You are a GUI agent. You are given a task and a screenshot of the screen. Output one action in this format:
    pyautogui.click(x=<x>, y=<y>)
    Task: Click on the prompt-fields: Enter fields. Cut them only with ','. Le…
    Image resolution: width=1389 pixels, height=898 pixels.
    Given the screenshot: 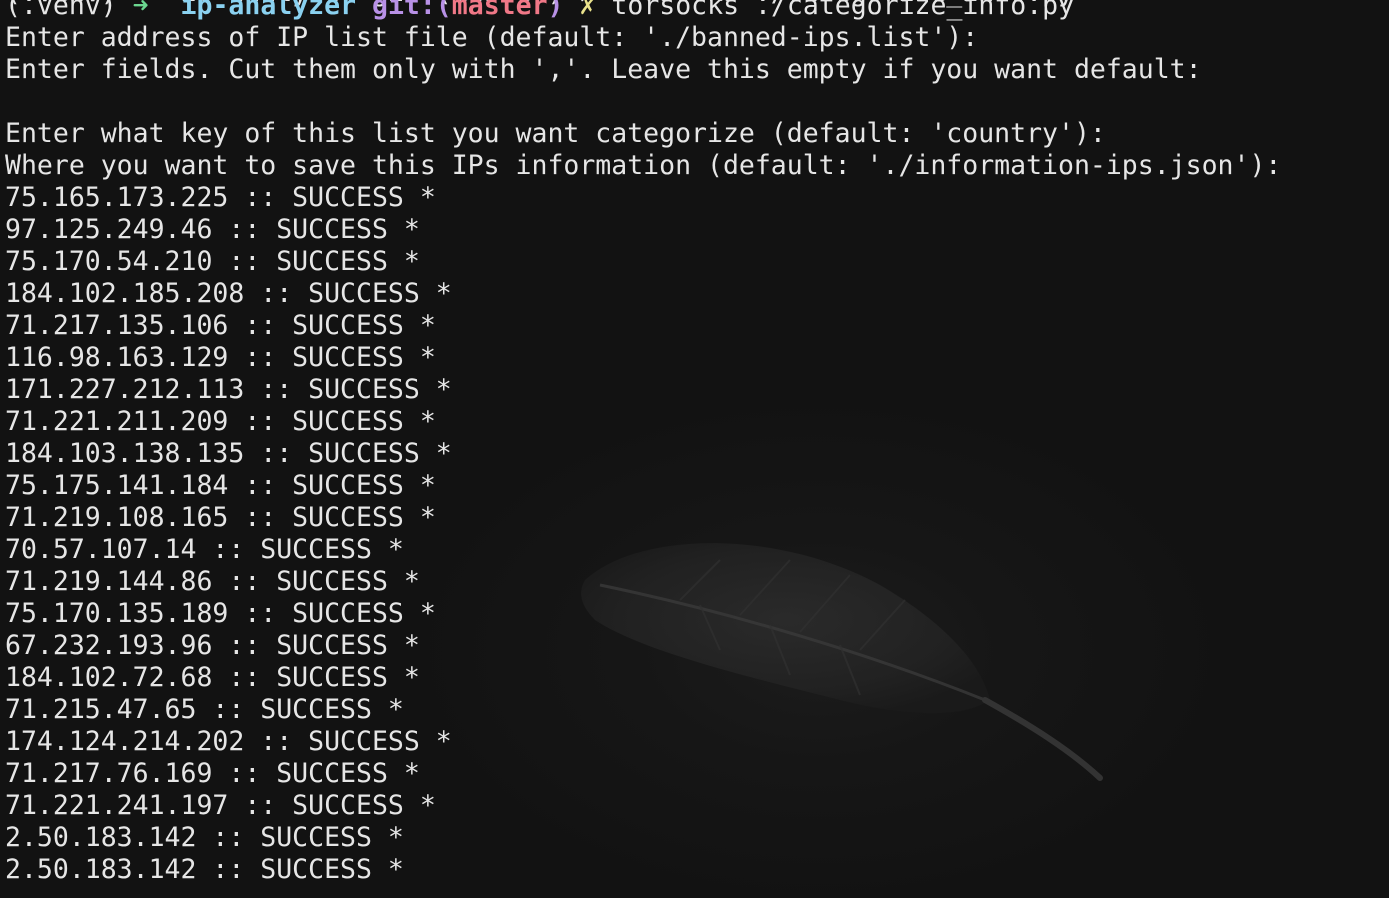 What is the action you would take?
    pyautogui.click(x=603, y=69)
    